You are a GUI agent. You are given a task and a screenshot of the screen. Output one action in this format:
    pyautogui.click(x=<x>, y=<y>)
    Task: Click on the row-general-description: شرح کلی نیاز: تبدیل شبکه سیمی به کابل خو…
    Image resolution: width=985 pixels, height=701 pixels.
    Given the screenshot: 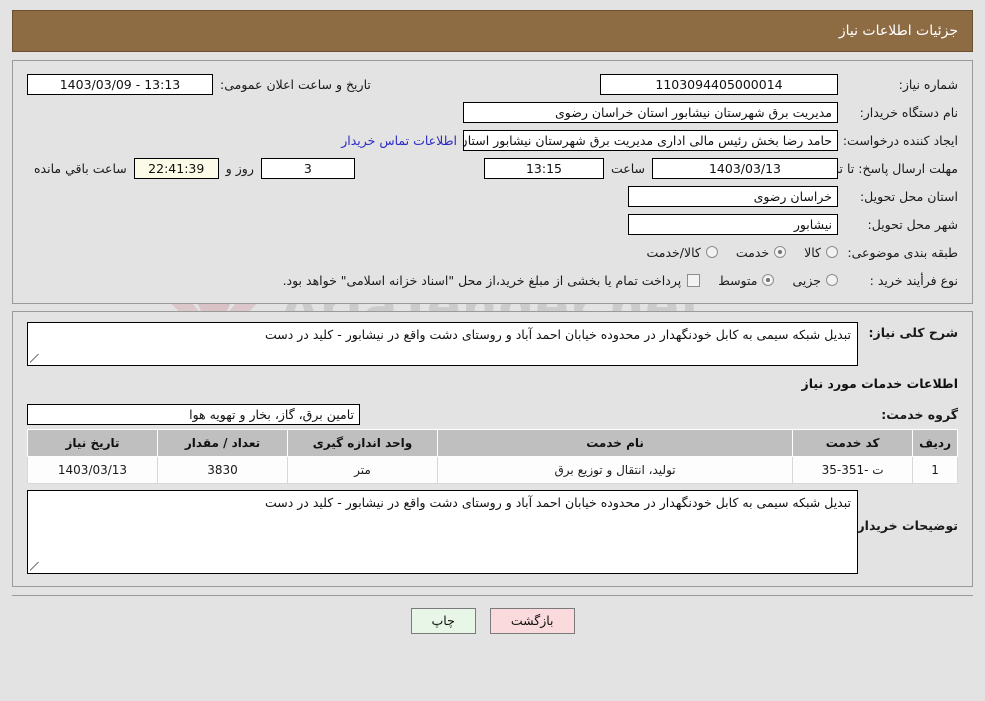 What is the action you would take?
    pyautogui.click(x=492, y=344)
    